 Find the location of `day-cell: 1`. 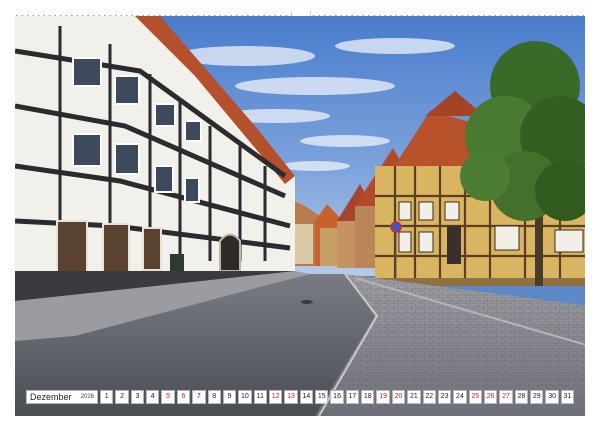

day-cell: 1 is located at coordinates (107, 397).